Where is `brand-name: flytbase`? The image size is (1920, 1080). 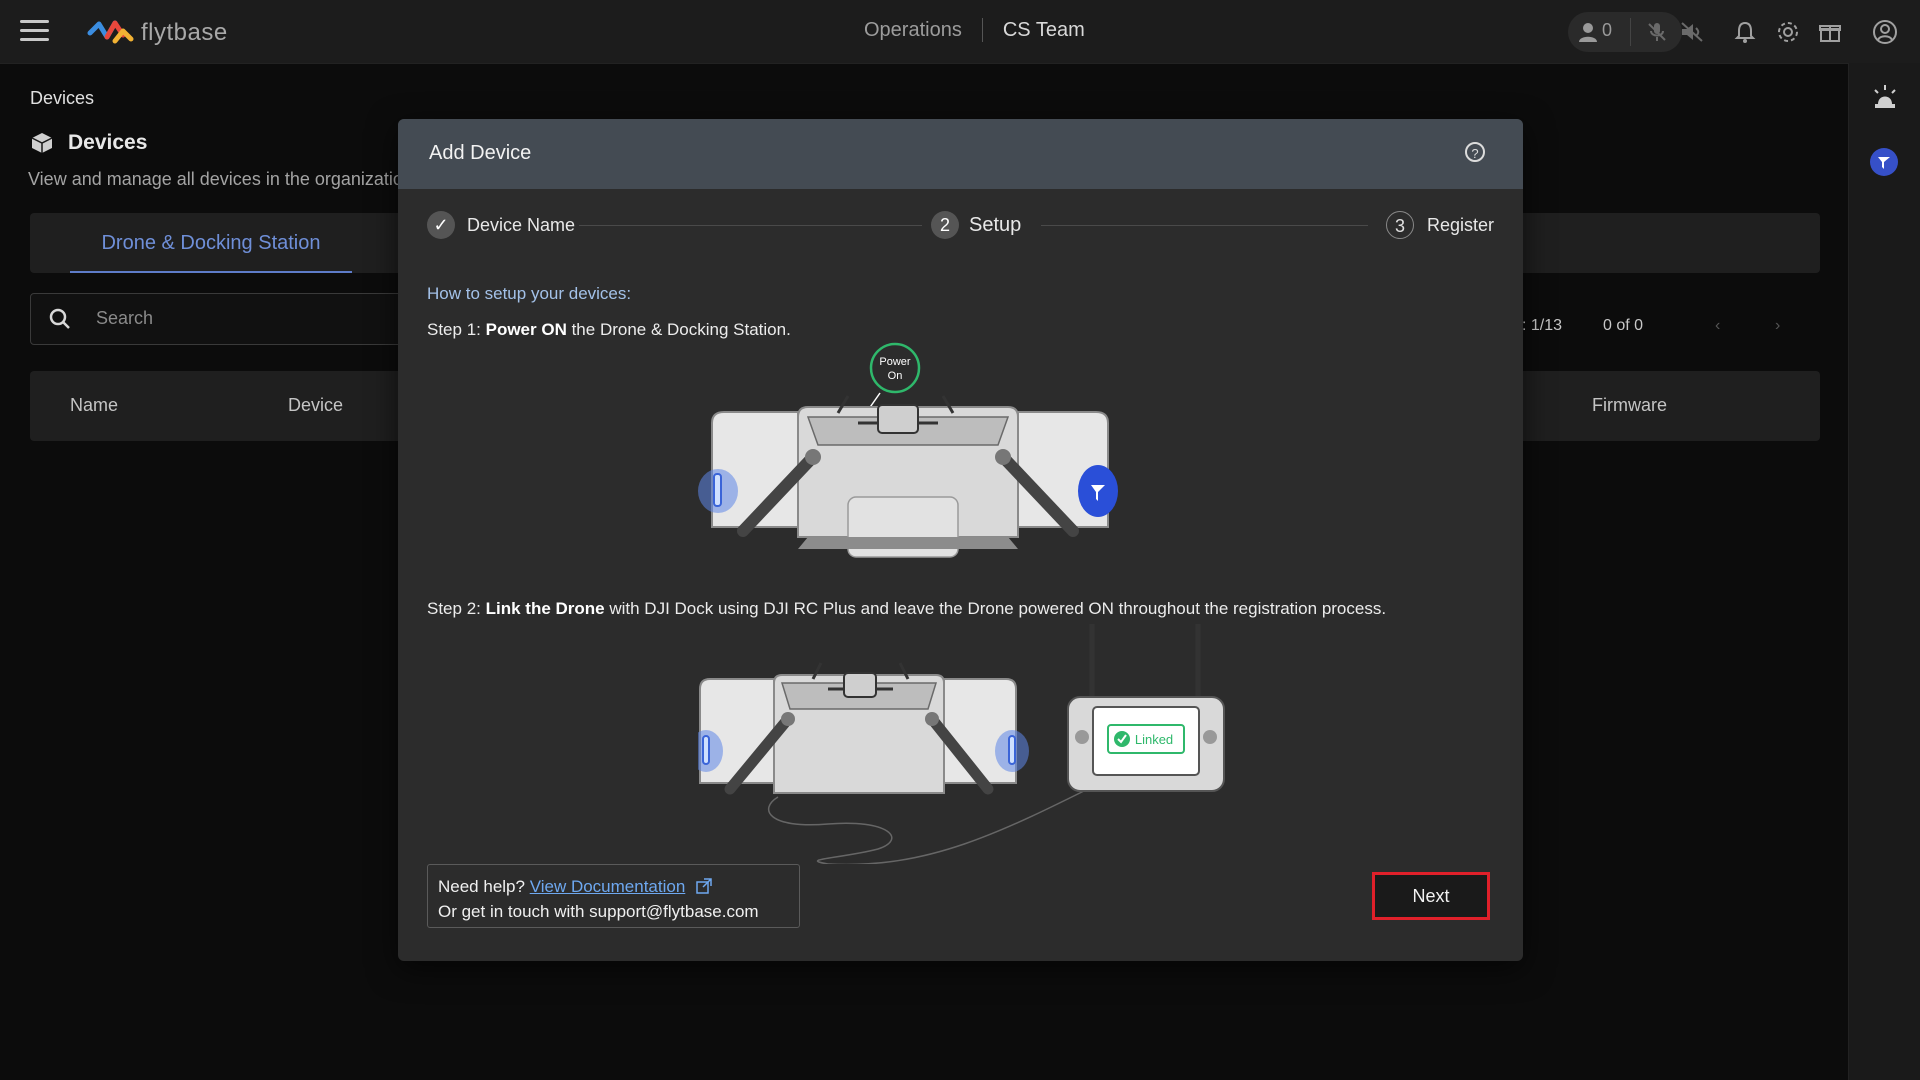 brand-name: flytbase is located at coordinates (184, 32).